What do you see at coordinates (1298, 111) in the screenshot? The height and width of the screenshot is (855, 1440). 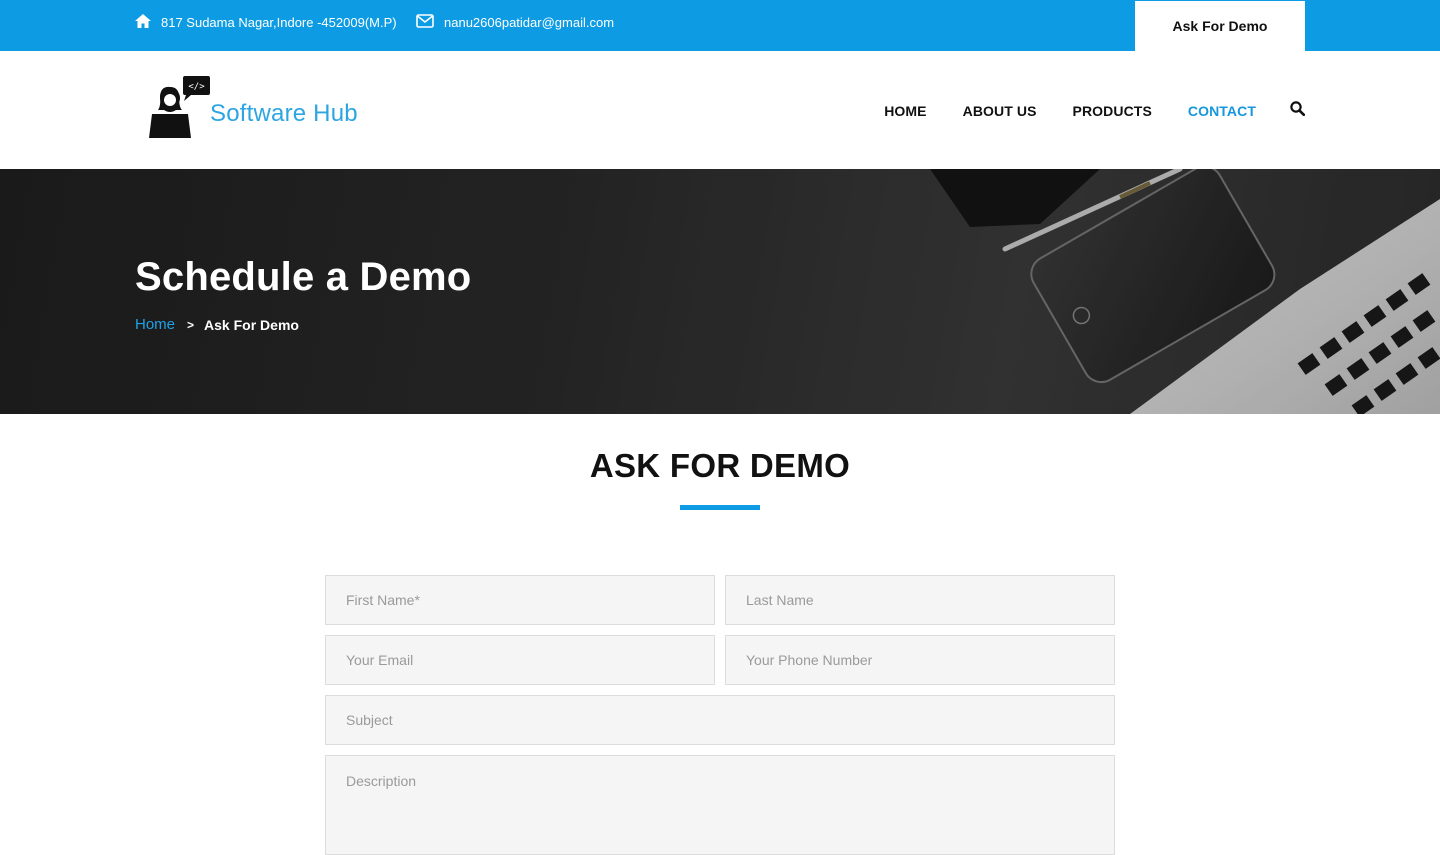 I see `search-icon` at bounding box center [1298, 111].